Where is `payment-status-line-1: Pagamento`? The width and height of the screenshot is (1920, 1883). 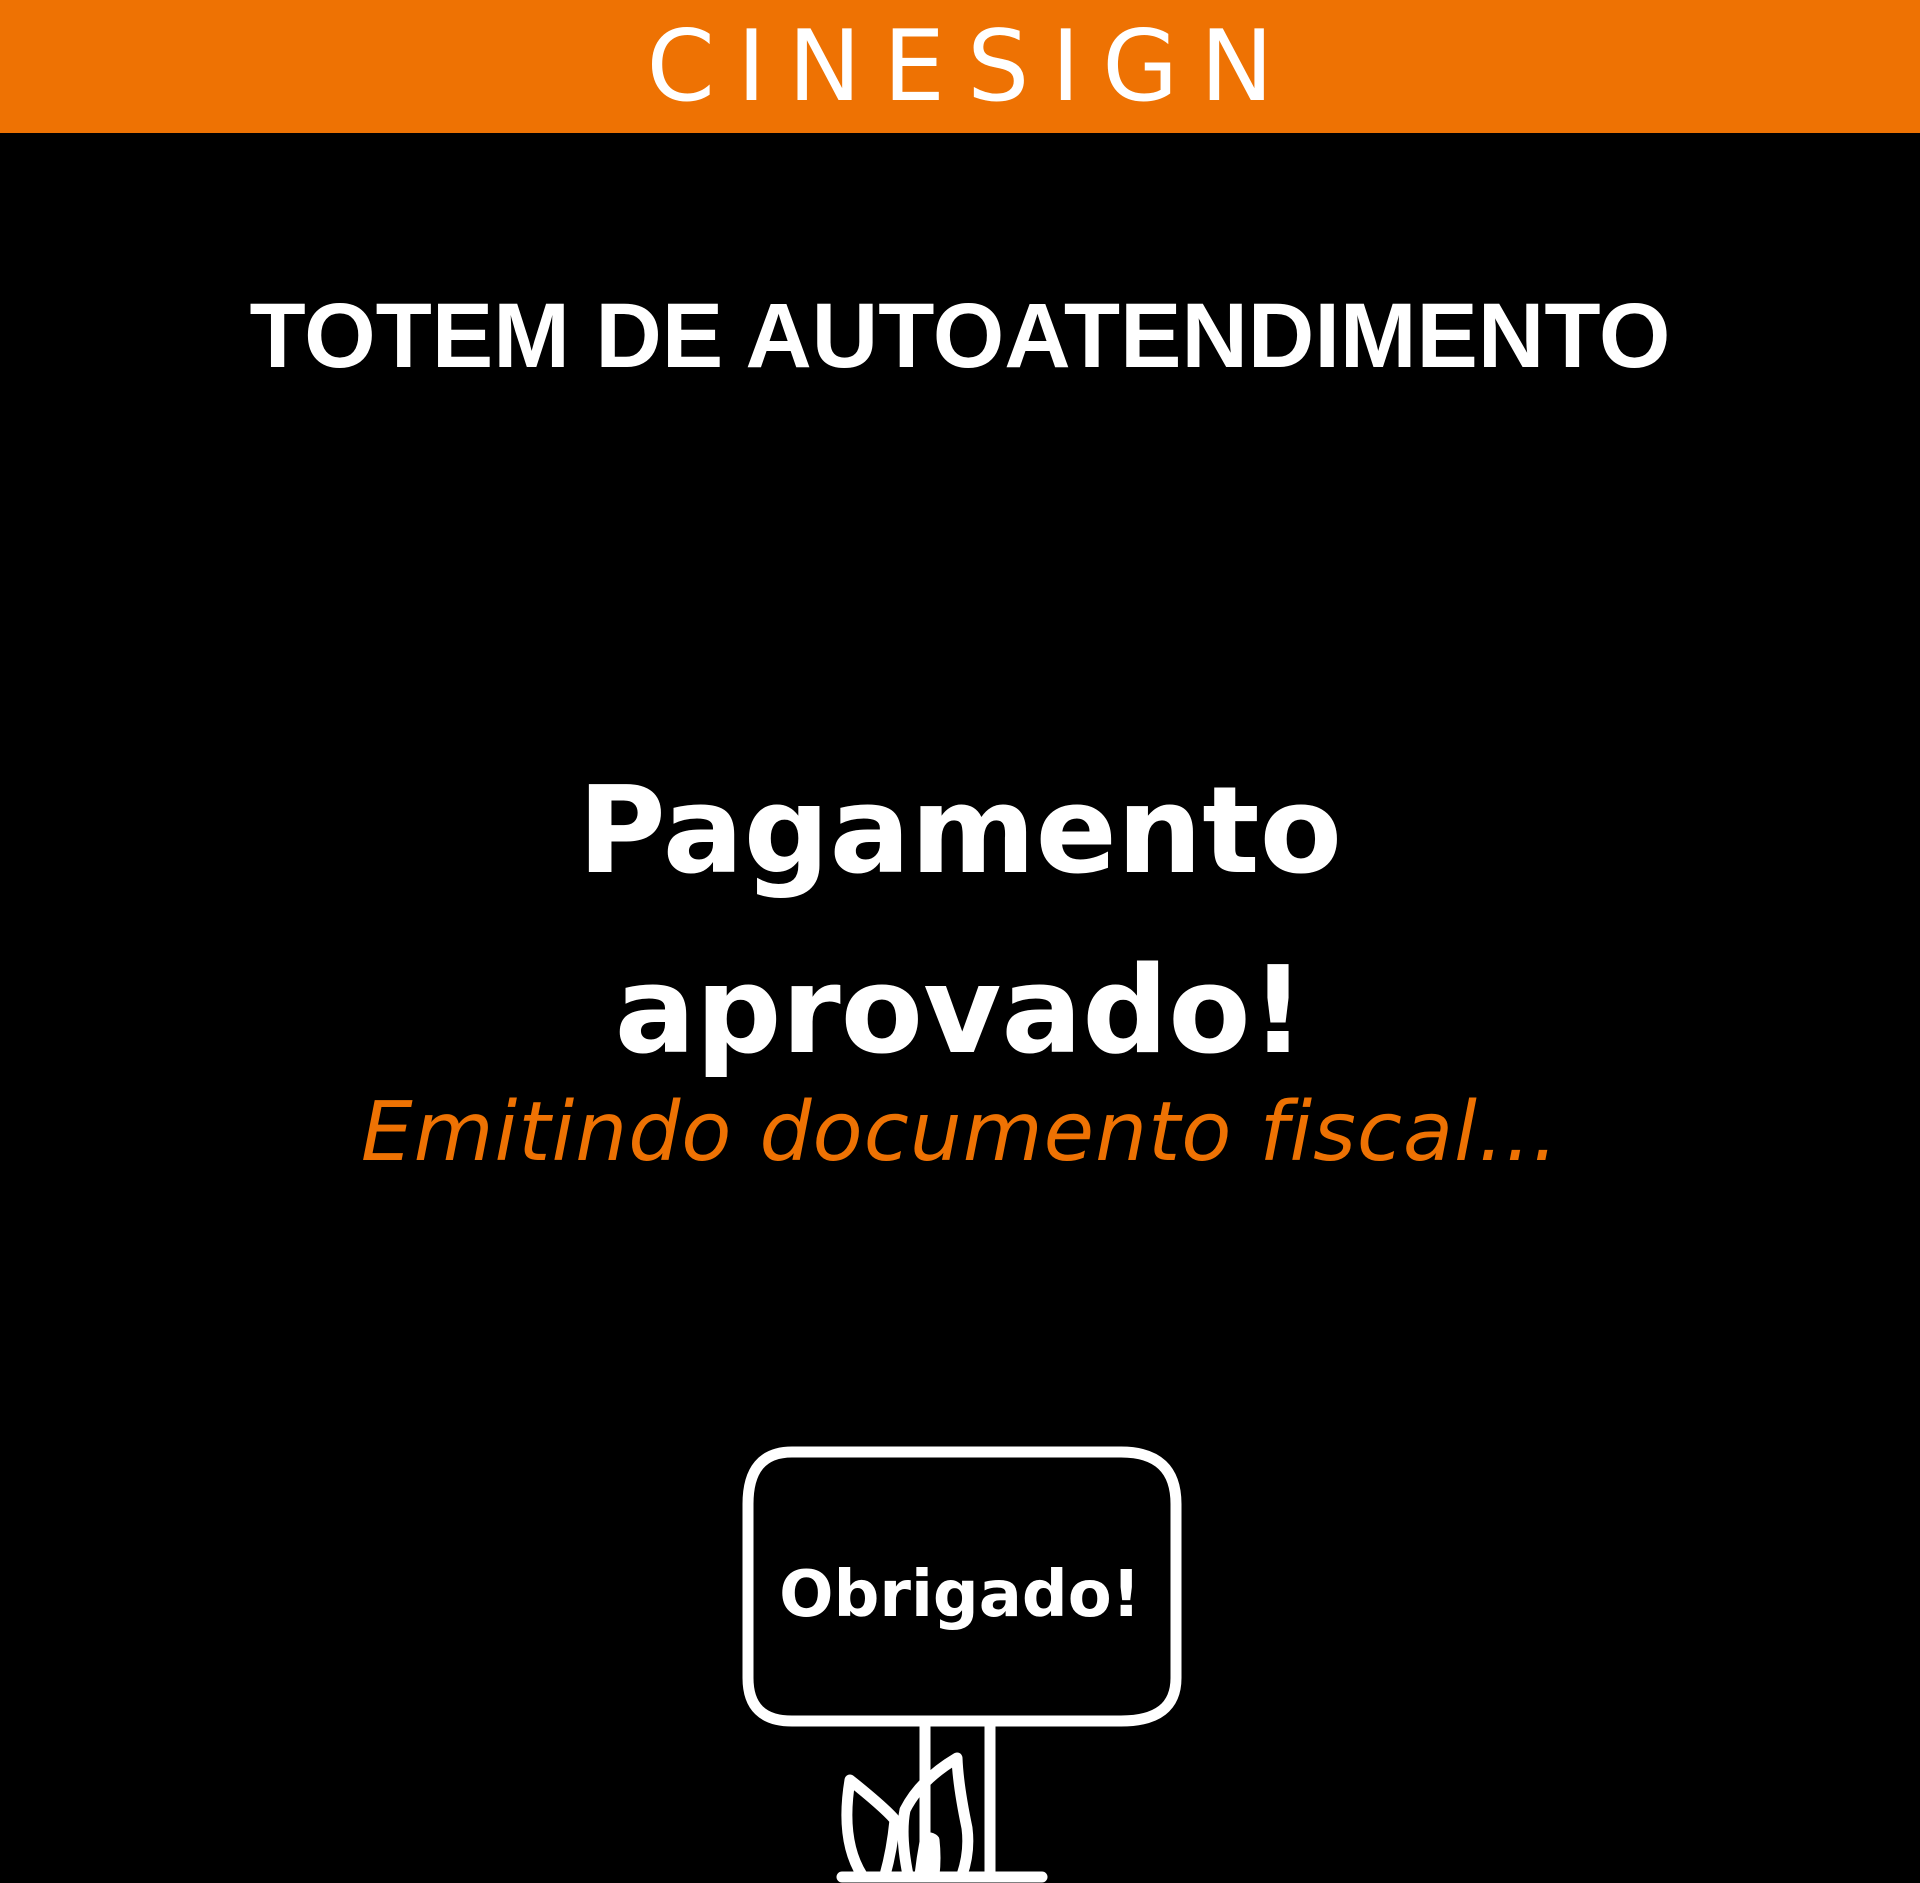
payment-status-line-1: Pagamento is located at coordinates (960, 831).